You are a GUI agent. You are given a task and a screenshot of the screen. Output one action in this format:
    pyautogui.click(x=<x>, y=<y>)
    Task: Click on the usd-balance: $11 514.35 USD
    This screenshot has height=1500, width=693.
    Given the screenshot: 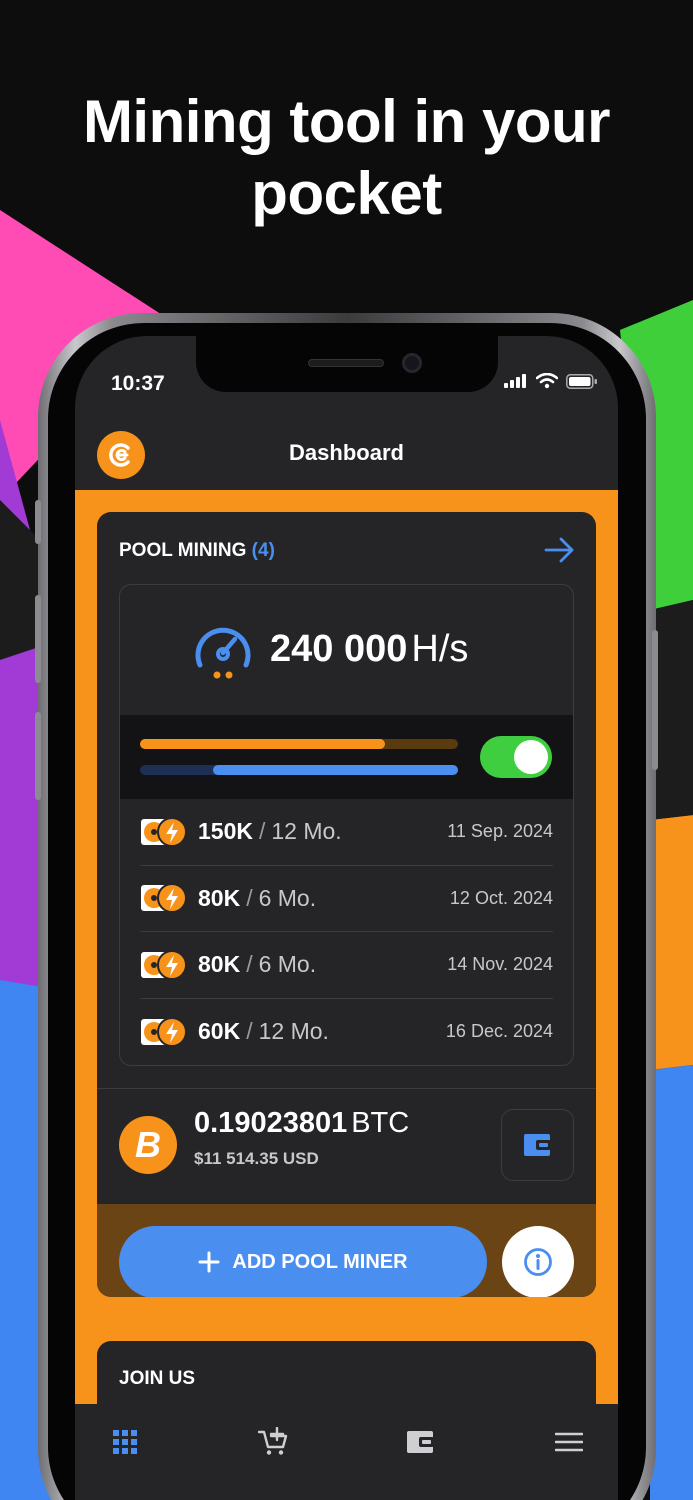 What is the action you would take?
    pyautogui.click(x=256, y=1158)
    